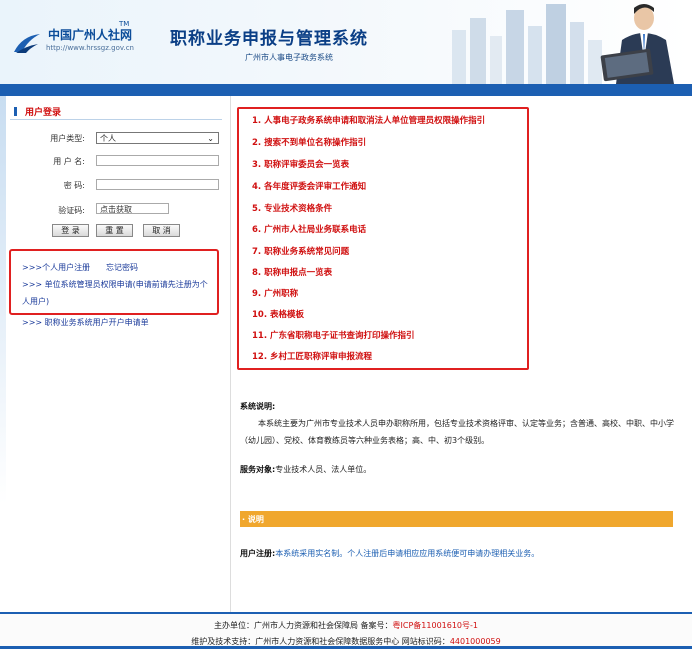 This screenshot has width=692, height=649. I want to click on guide-item: 2. 搜索不到单位名称操作指引, so click(309, 142).